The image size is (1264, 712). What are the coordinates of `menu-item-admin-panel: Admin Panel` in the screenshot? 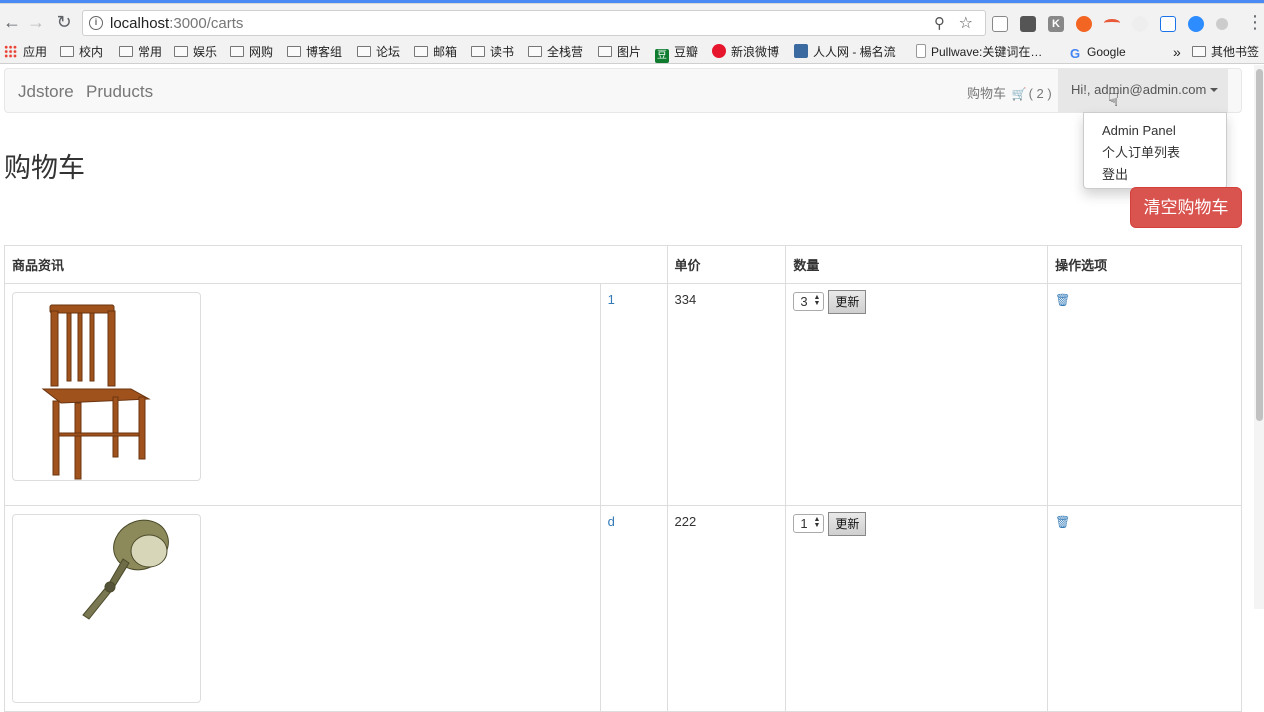 It's located at (1155, 131).